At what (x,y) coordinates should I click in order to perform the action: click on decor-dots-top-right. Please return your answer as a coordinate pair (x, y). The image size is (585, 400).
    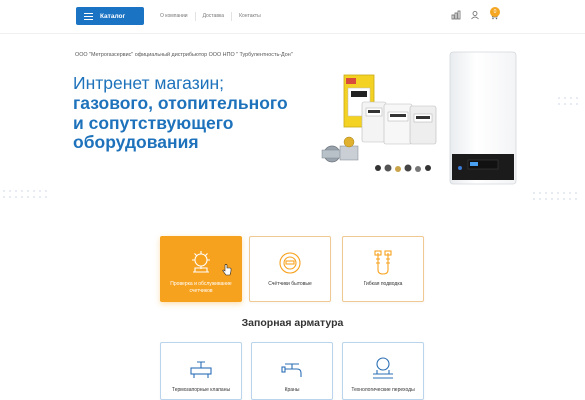
    Looking at the image, I should click on (568, 101).